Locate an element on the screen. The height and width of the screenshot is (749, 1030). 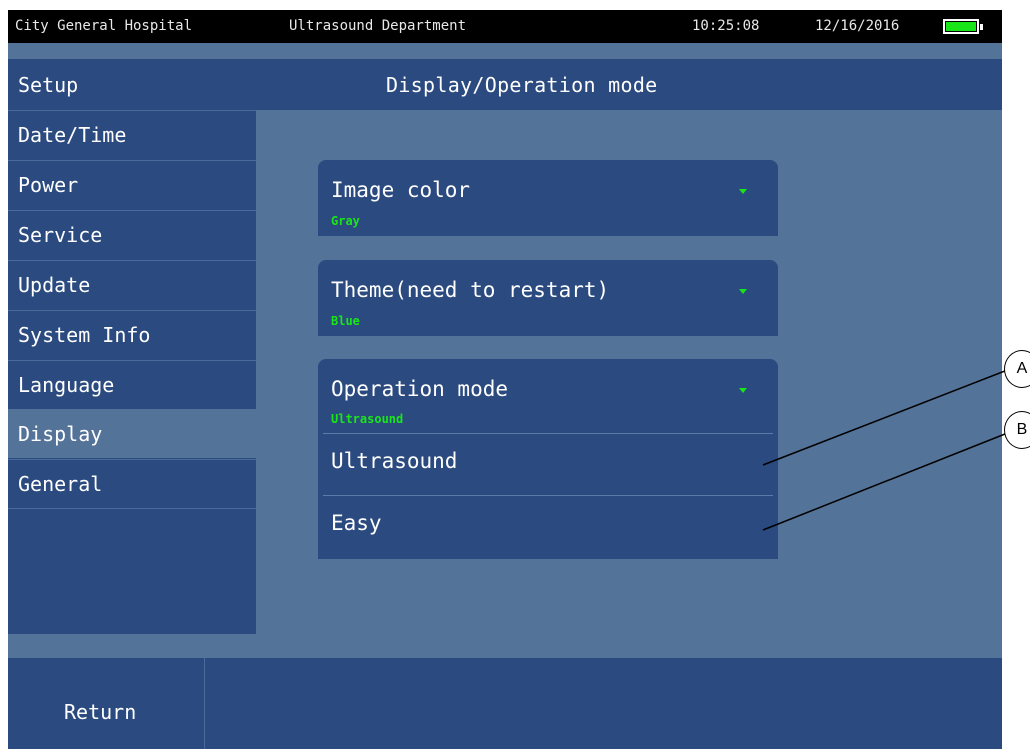
callout-leader-lines is located at coordinates (886, 449).